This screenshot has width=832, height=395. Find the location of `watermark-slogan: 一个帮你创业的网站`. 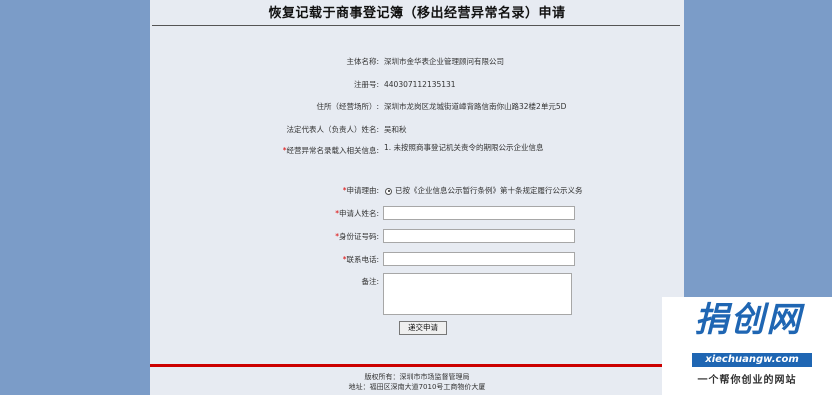

watermark-slogan: 一个帮你创业的网站 is located at coordinates (747, 380).